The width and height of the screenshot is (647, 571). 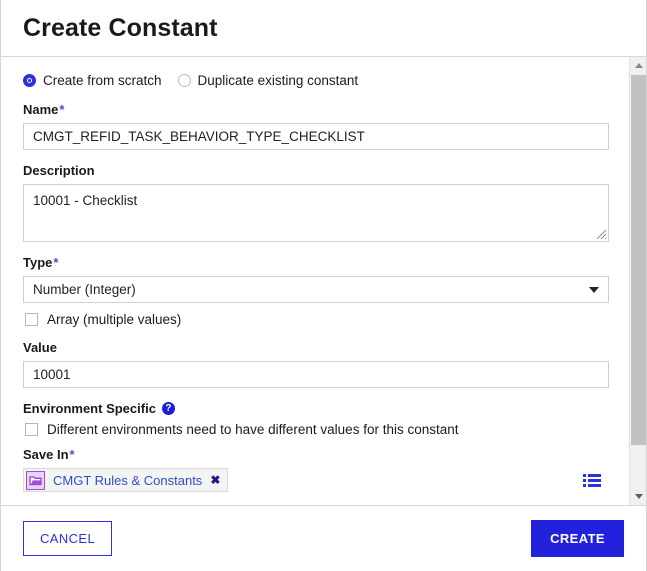 What do you see at coordinates (577, 538) in the screenshot?
I see `create-button: CREATE` at bounding box center [577, 538].